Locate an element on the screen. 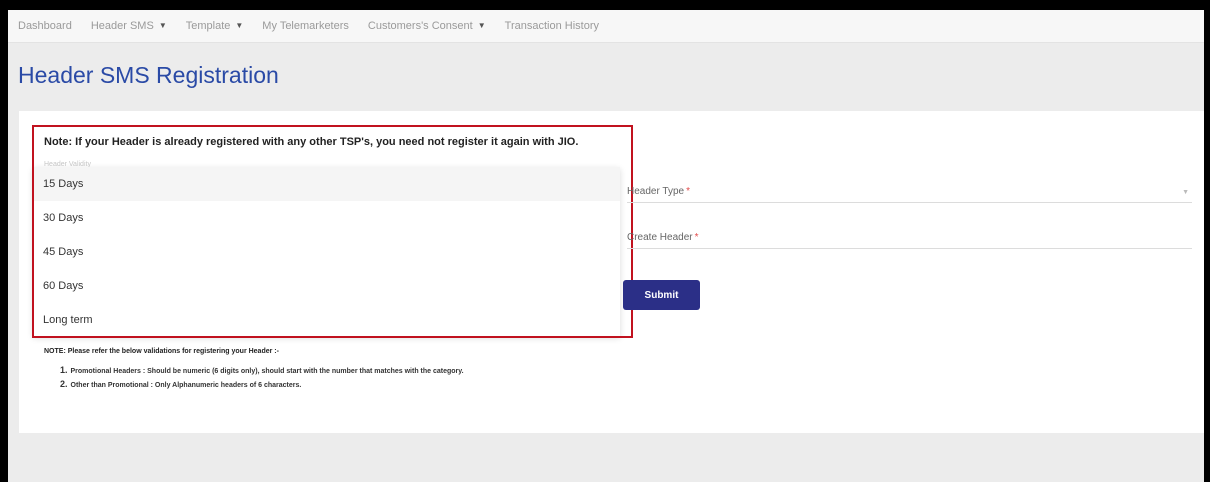 Image resolution: width=1210 pixels, height=482 pixels. validity-option-60-days: 60 Days is located at coordinates (326, 286).